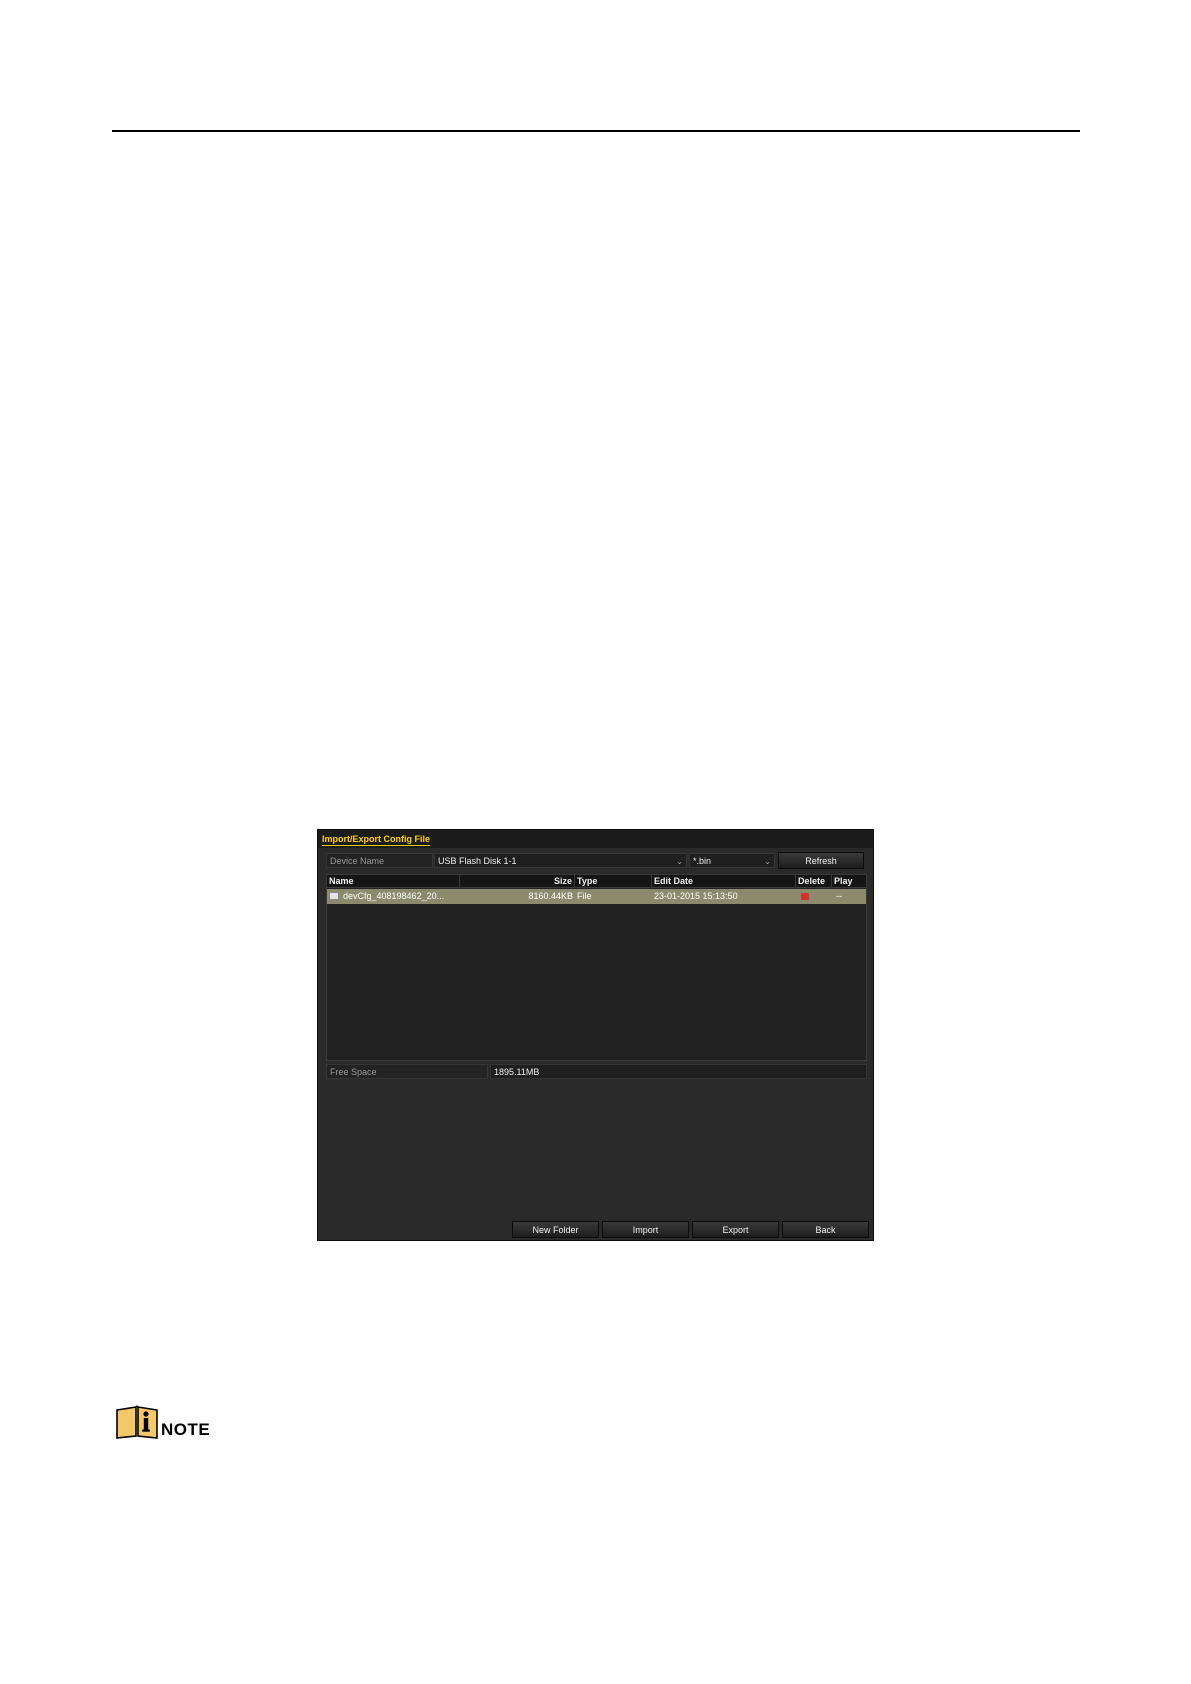 The image size is (1191, 1684). Describe the element at coordinates (477, 861) in the screenshot. I see `device-name-value: USB Flash Disk 1-1` at that location.